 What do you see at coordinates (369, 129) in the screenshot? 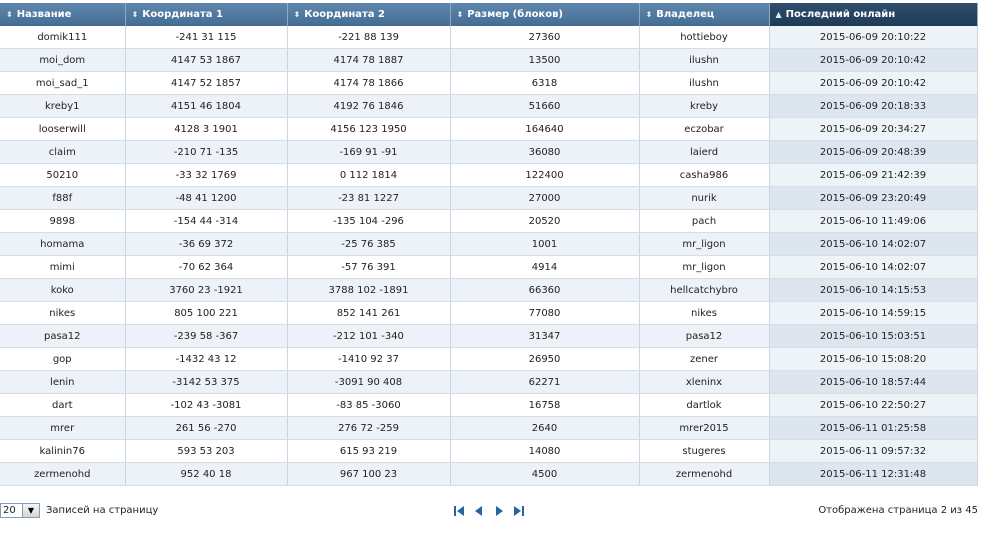
I see `table-cell: 4156 123 1950` at bounding box center [369, 129].